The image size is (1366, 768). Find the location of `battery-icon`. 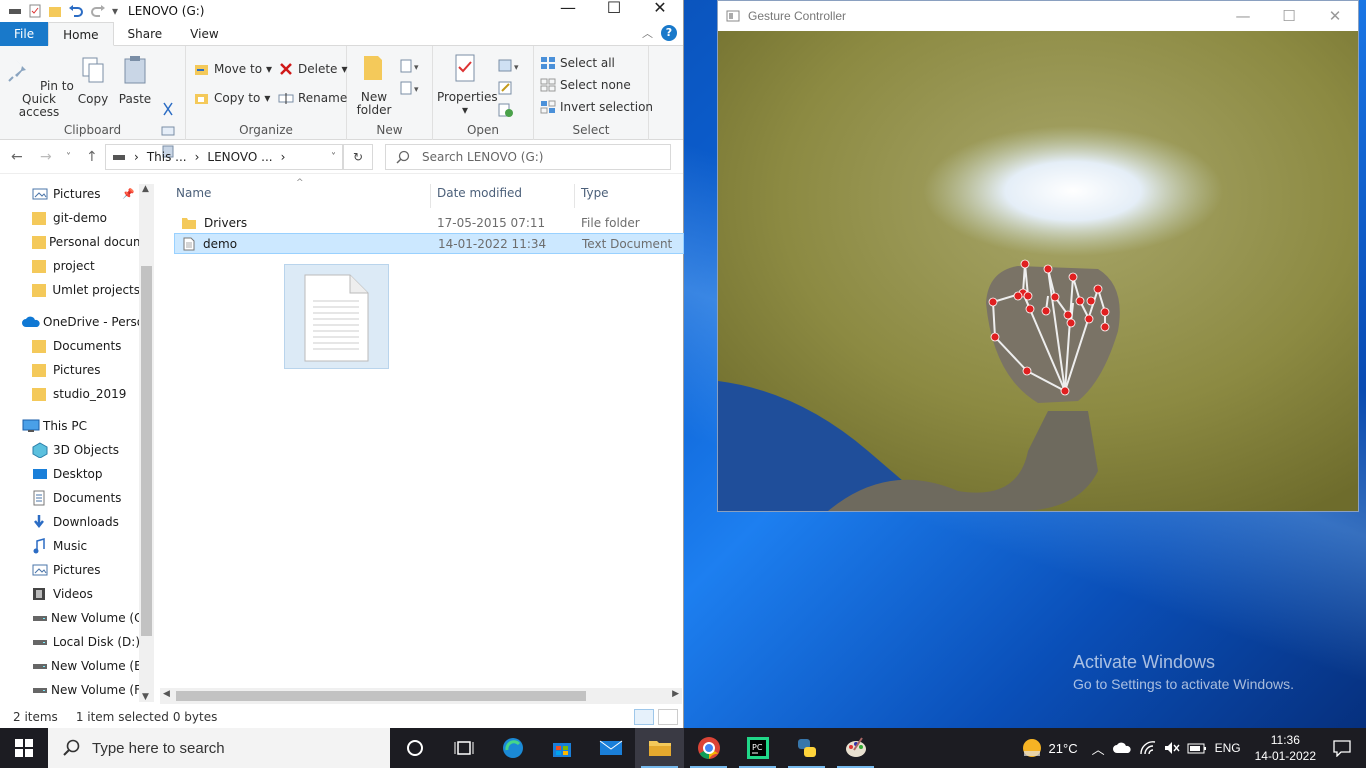

battery-icon is located at coordinates (1197, 748).